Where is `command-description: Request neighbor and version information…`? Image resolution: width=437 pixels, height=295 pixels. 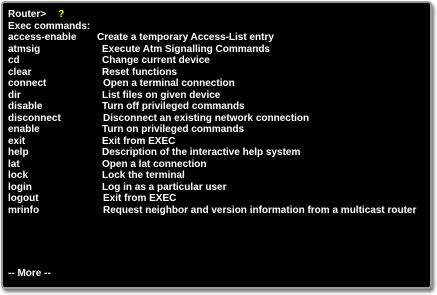 command-description: Request neighbor and version information… is located at coordinates (260, 210).